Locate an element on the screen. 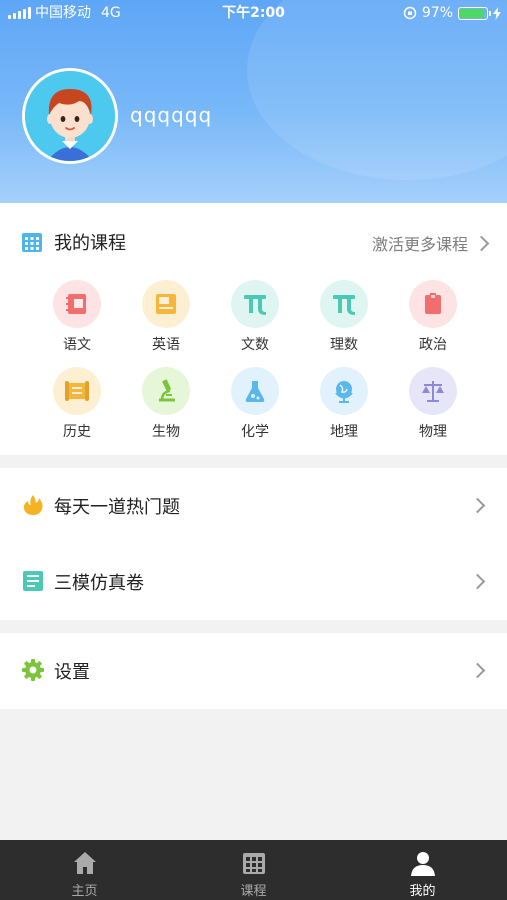  my-courses-title: 我的课程 is located at coordinates (90, 243).